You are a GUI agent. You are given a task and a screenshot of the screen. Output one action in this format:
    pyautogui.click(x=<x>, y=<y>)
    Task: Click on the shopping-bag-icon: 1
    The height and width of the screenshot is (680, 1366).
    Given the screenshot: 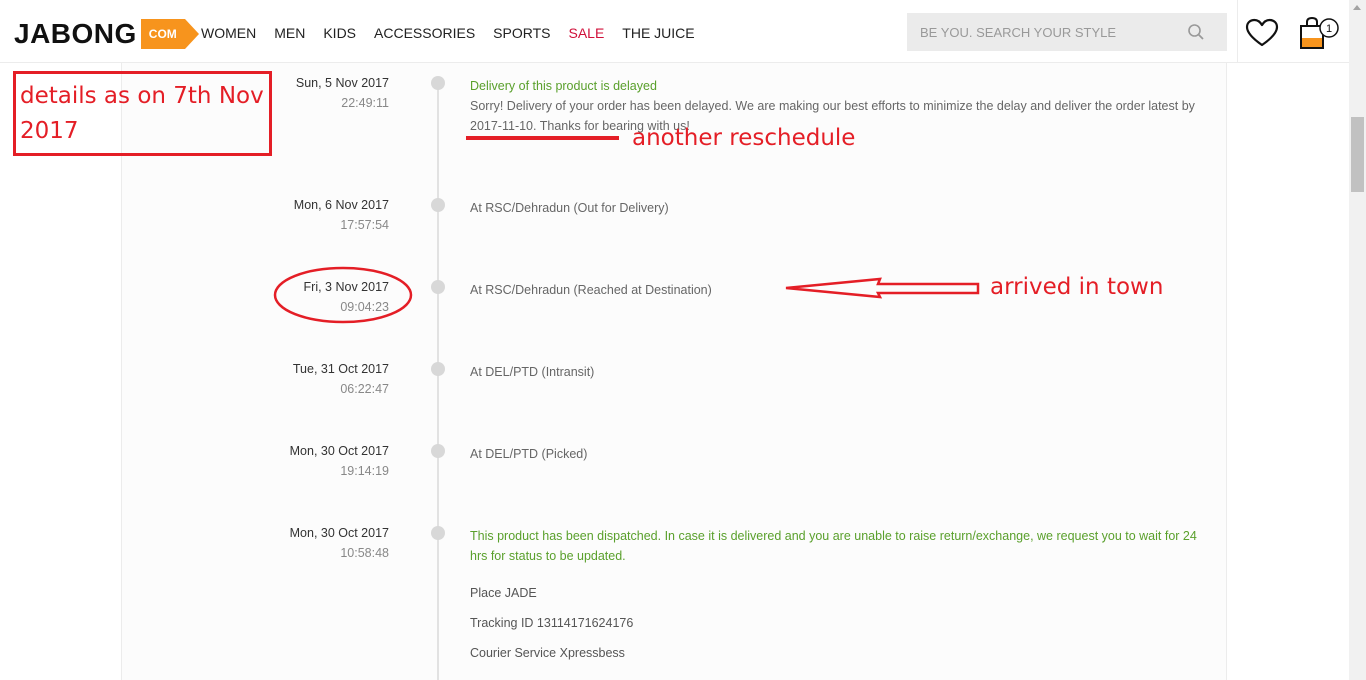 What is the action you would take?
    pyautogui.click(x=1319, y=32)
    